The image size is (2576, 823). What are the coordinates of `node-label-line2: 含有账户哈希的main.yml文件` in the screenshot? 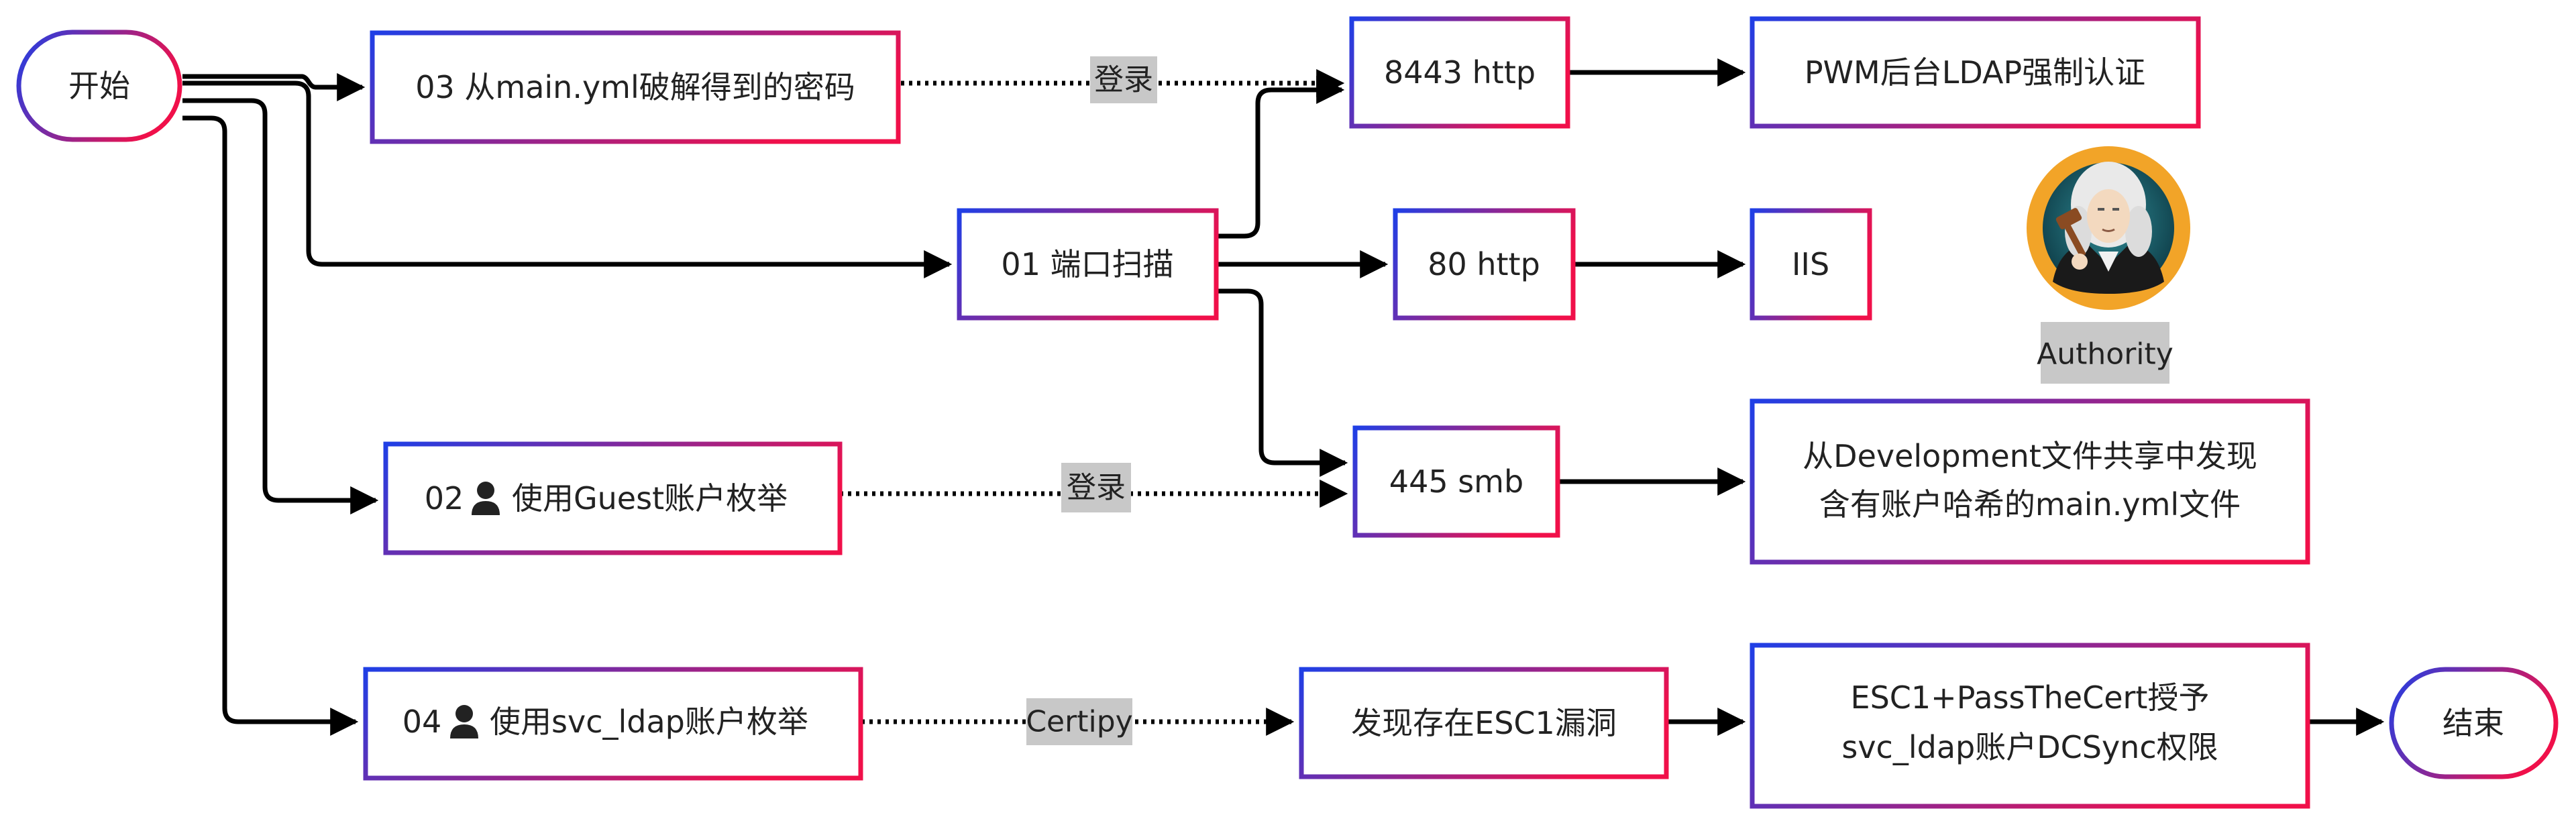 It's located at (2030, 504).